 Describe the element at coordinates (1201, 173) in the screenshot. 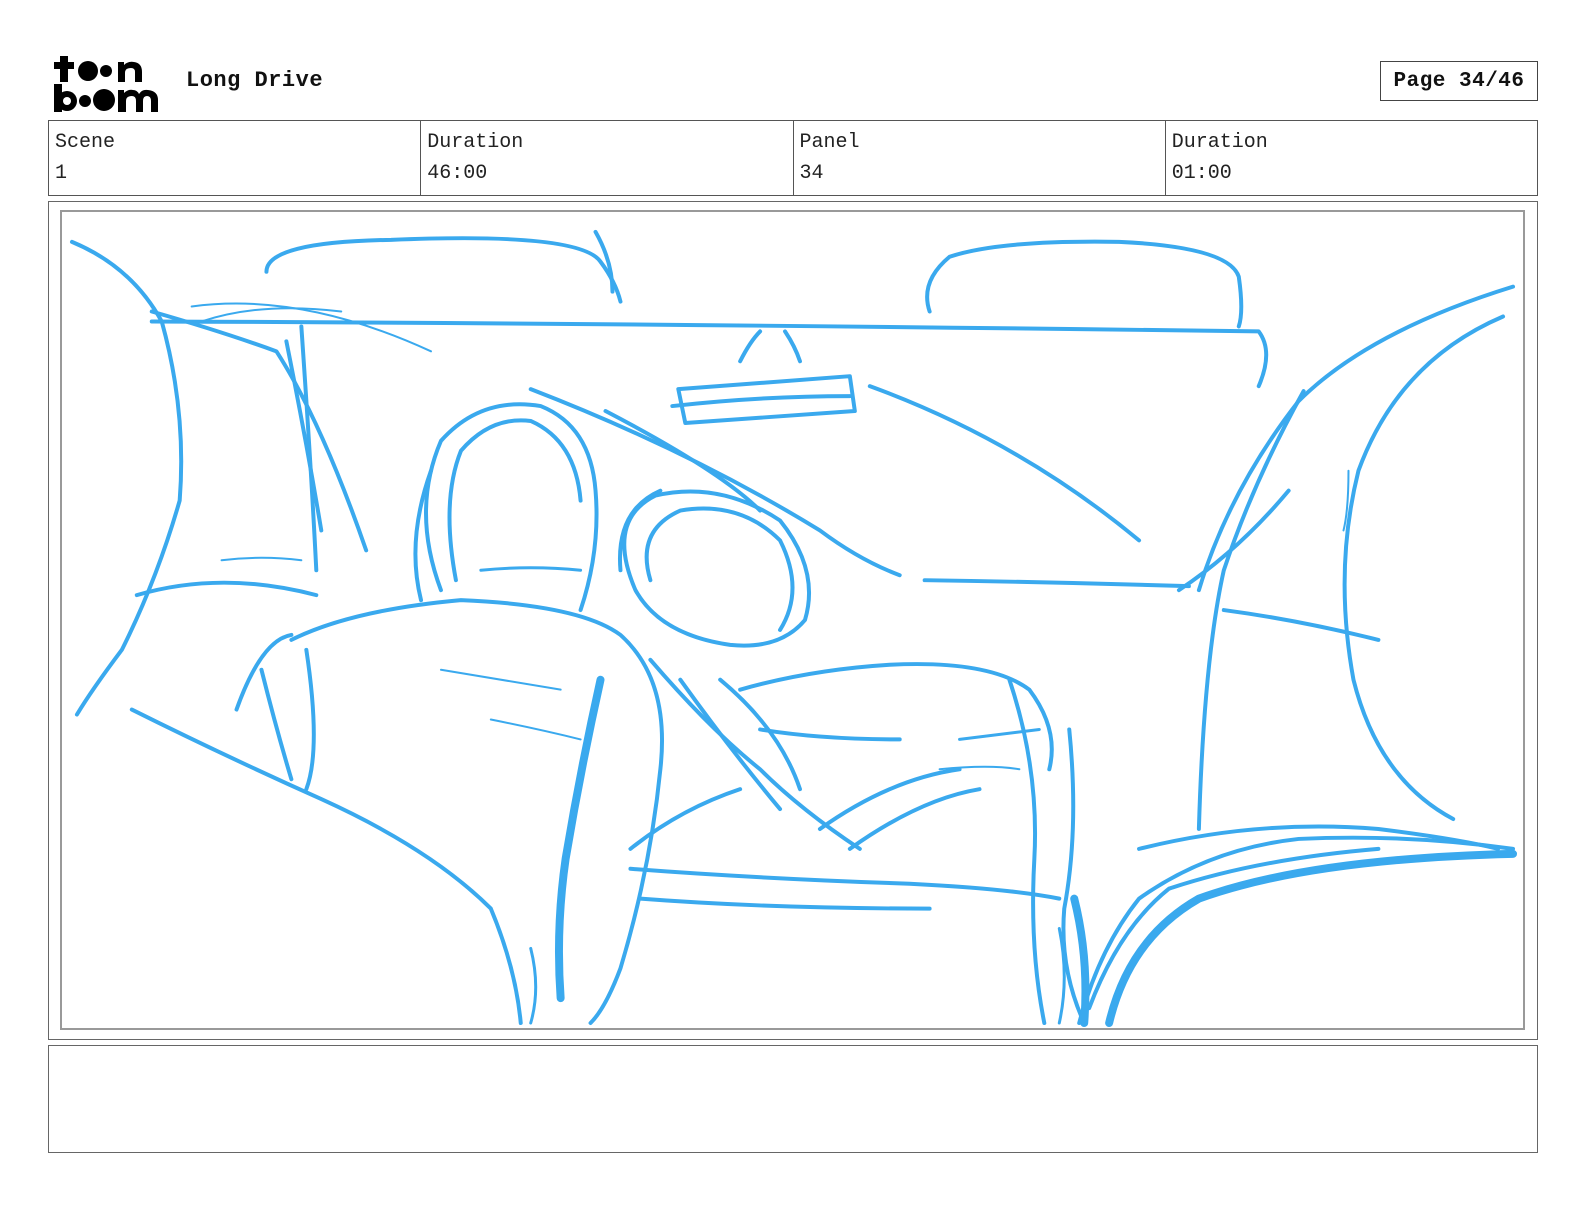

I see `panel-duration-value: 01:00` at that location.